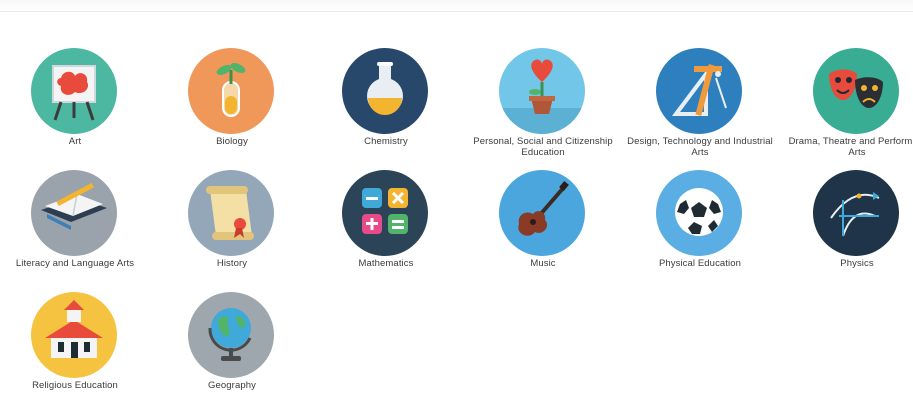 This screenshot has height=412, width=913. I want to click on subject-tile-literacy: Literacy and Language Arts, so click(75, 230).